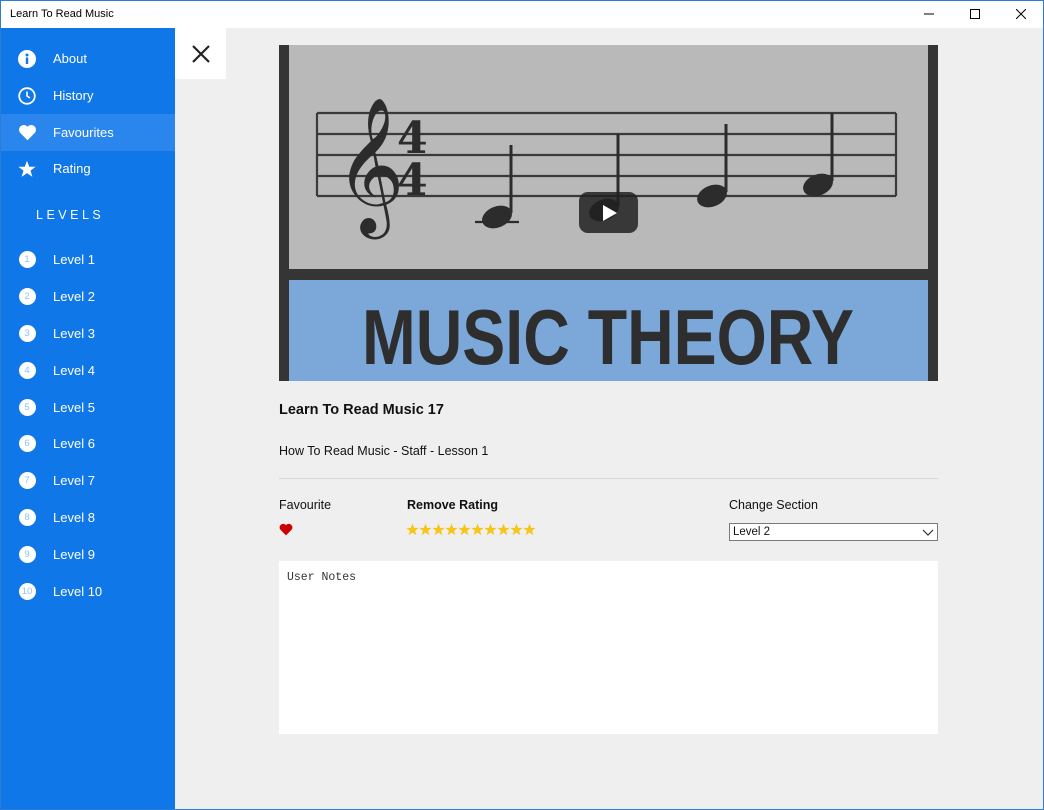 This screenshot has height=810, width=1044. What do you see at coordinates (27, 555) in the screenshot?
I see `number-9-icon: 9` at bounding box center [27, 555].